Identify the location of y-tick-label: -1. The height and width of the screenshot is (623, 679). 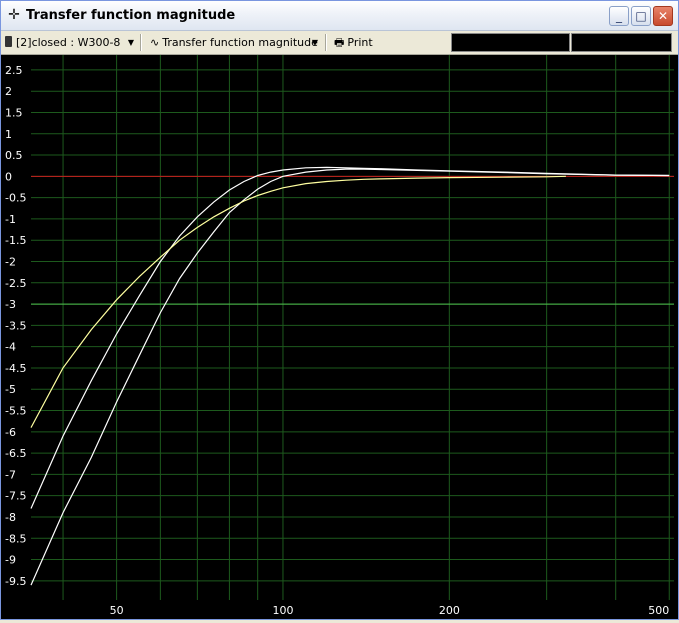
(10, 219).